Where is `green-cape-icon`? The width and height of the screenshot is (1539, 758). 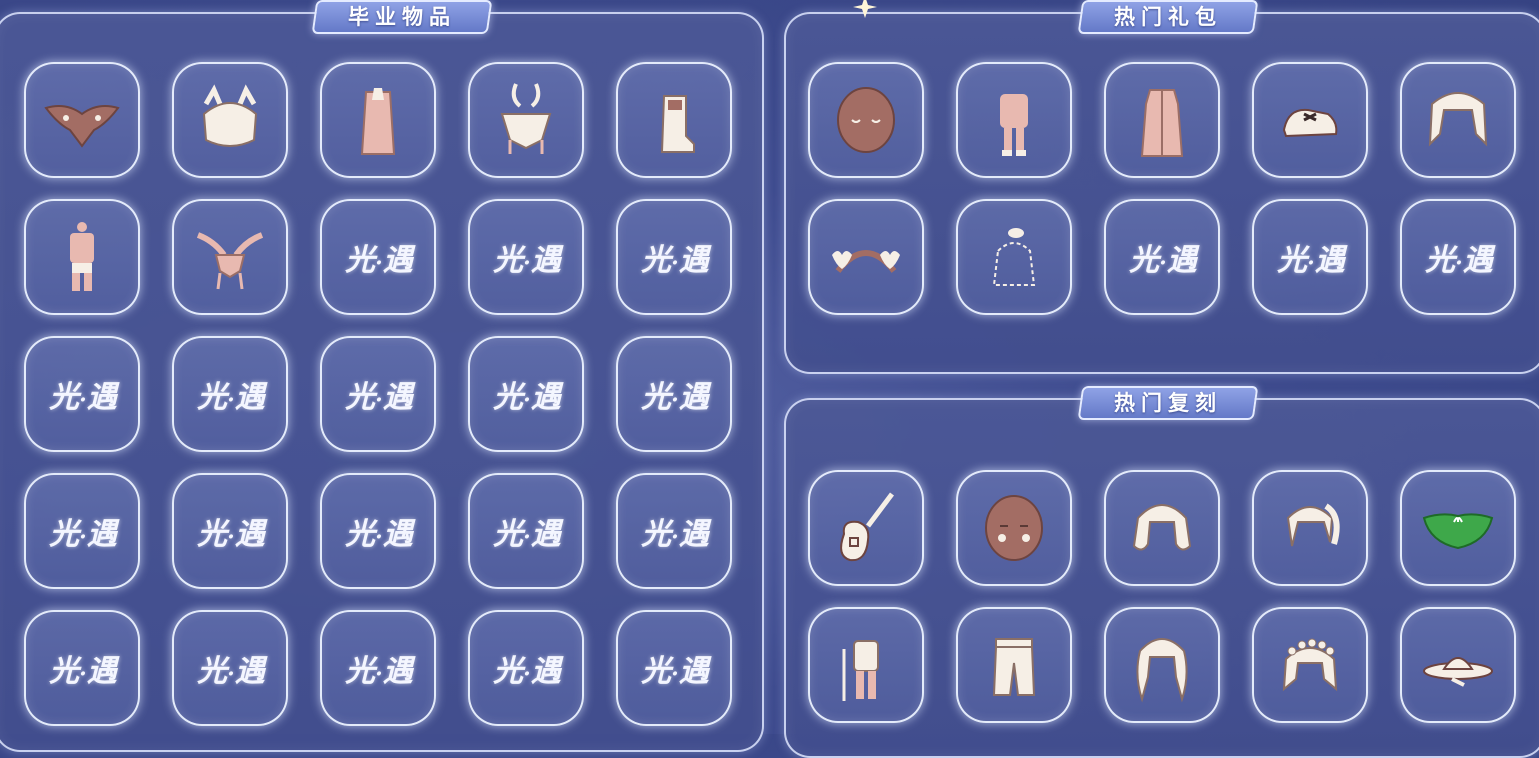 green-cape-icon is located at coordinates (1458, 531).